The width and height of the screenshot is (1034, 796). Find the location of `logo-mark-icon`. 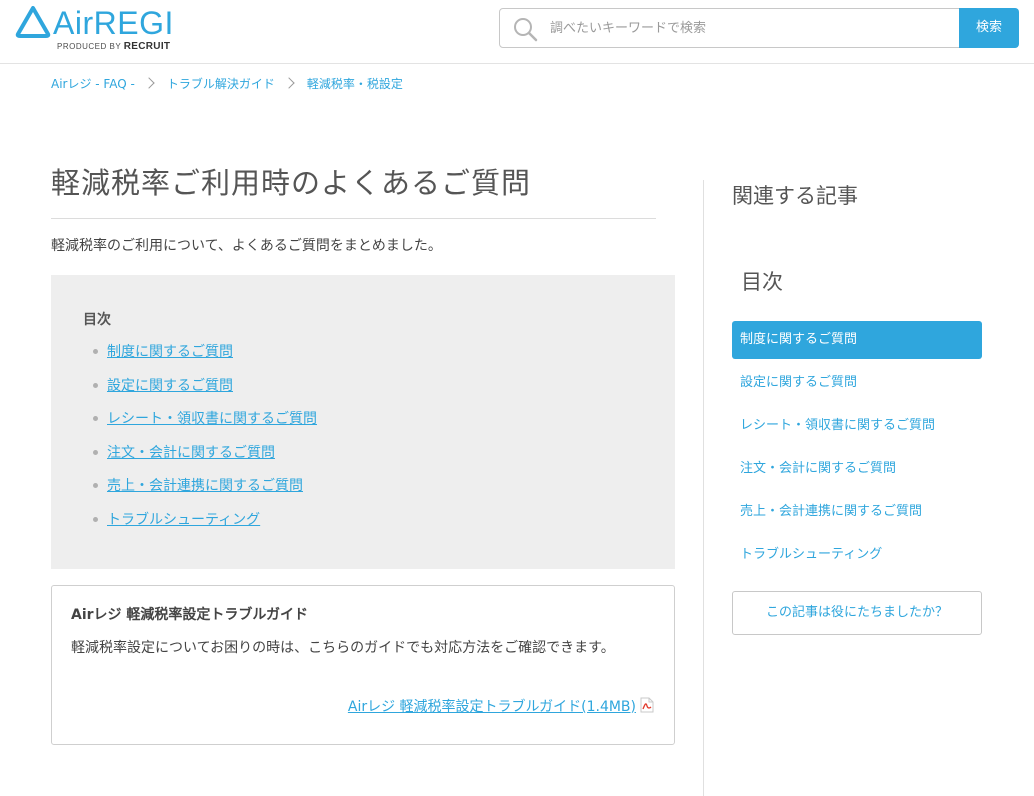

logo-mark-icon is located at coordinates (33, 22).